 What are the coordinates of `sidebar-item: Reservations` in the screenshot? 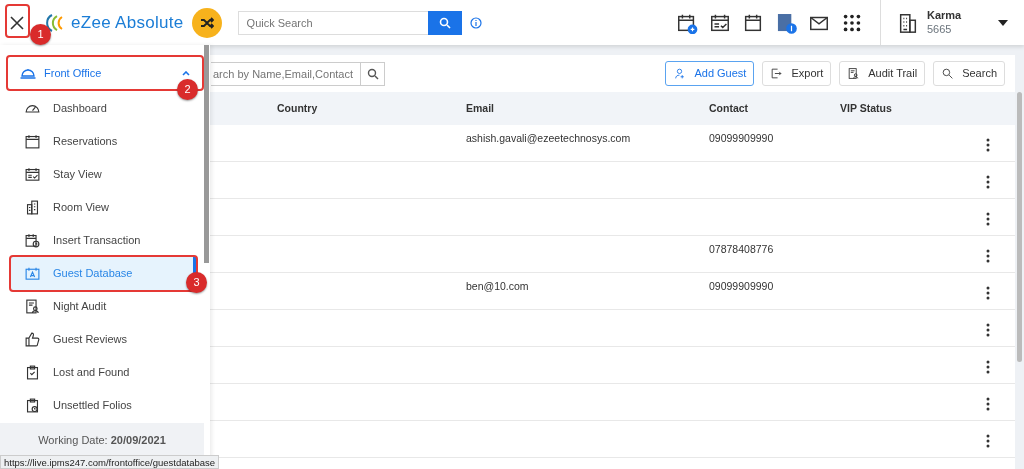 It's located at (103, 141).